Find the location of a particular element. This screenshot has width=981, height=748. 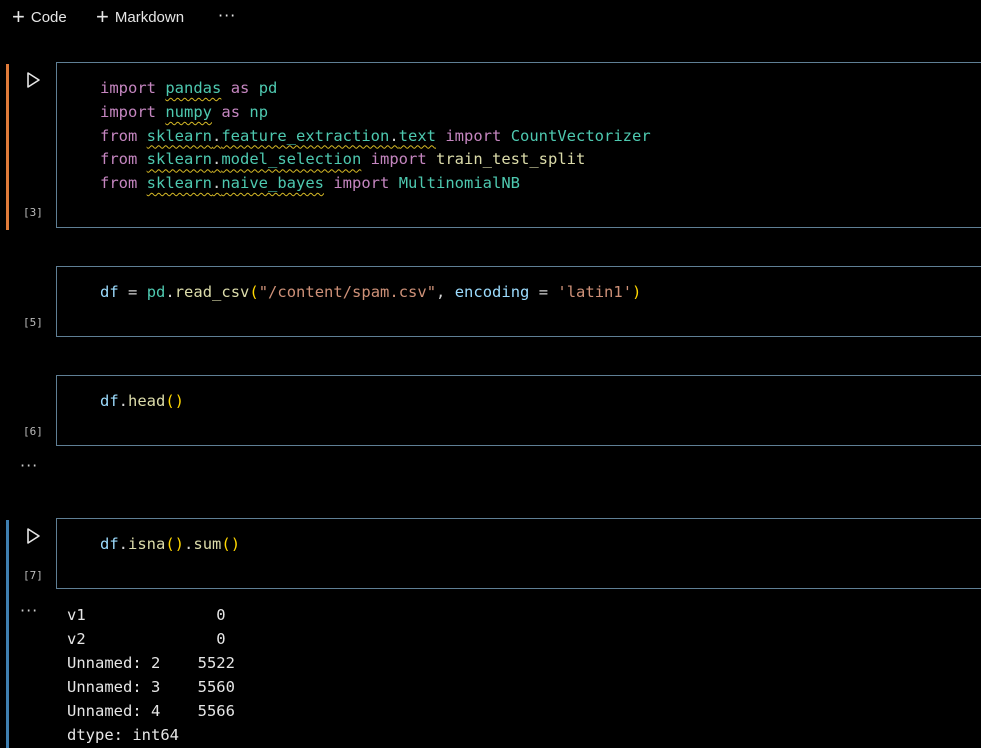

execution-count: [3] is located at coordinates (33, 212).